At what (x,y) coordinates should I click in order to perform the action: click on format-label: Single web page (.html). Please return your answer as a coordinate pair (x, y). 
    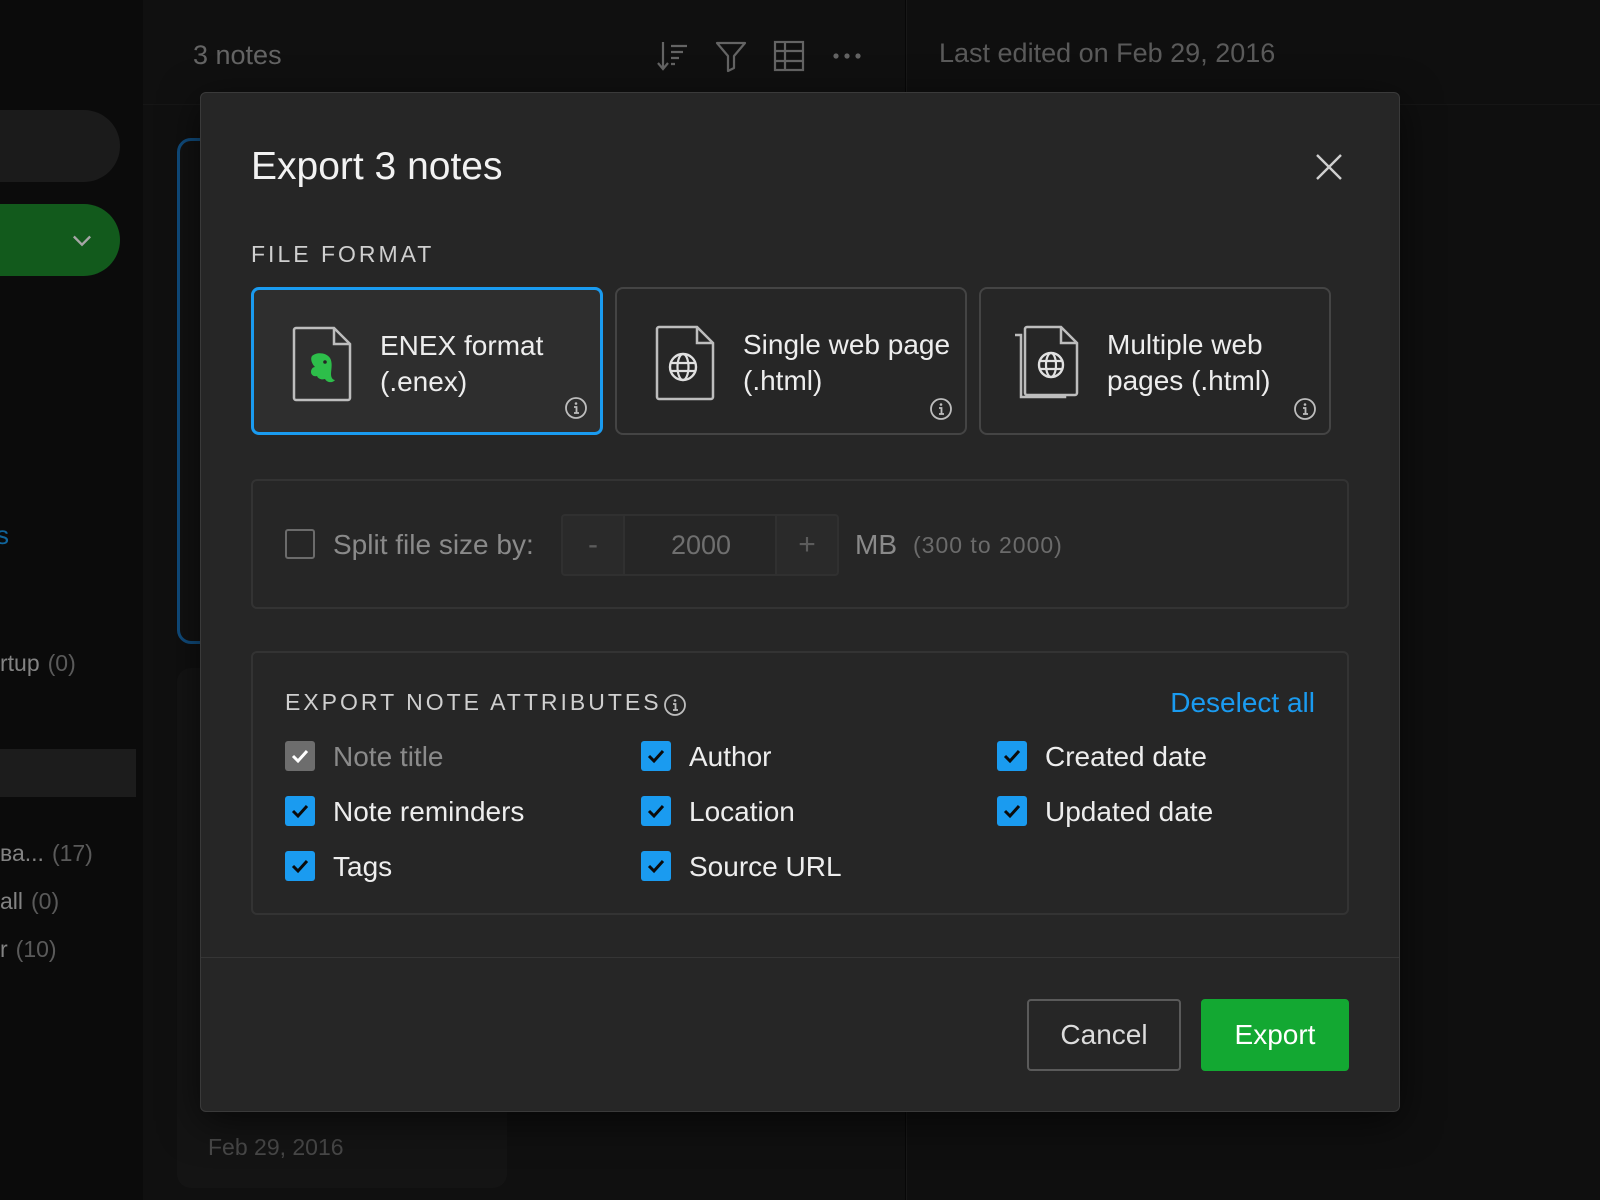
    Looking at the image, I should click on (847, 362).